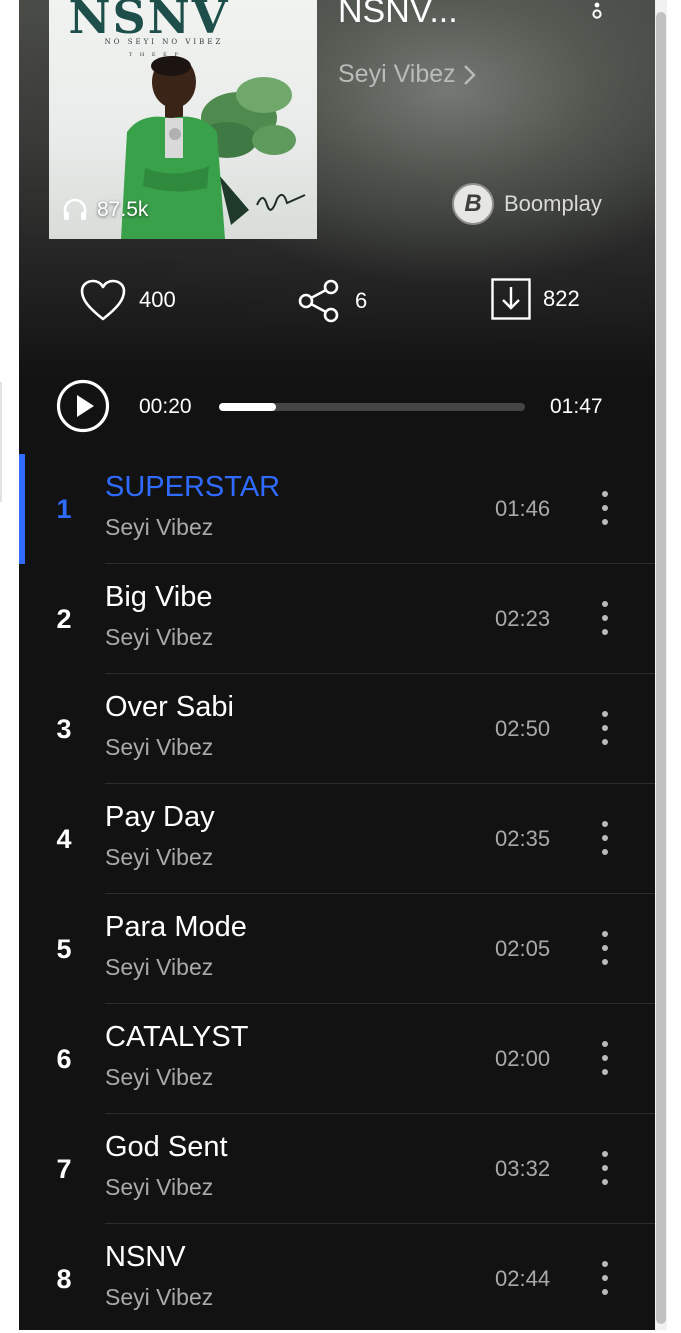 Image resolution: width=681 pixels, height=1333 pixels. Describe the element at coordinates (64, 1169) in the screenshot. I see `track-number: 7` at that location.